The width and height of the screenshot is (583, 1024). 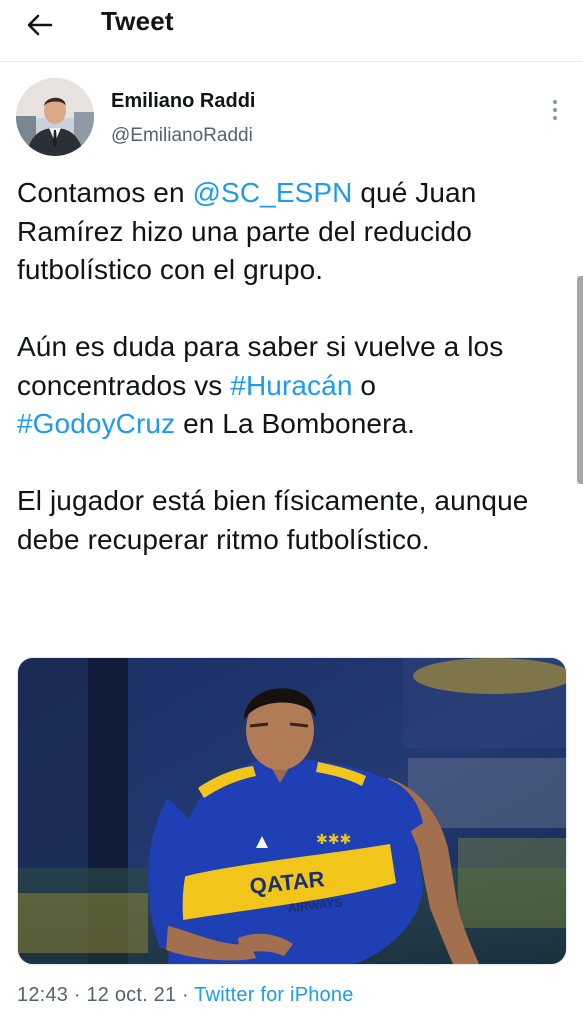 What do you see at coordinates (291, 118) in the screenshot?
I see `tweet-author: Emiliano Raddi @EmilianoRaddi` at bounding box center [291, 118].